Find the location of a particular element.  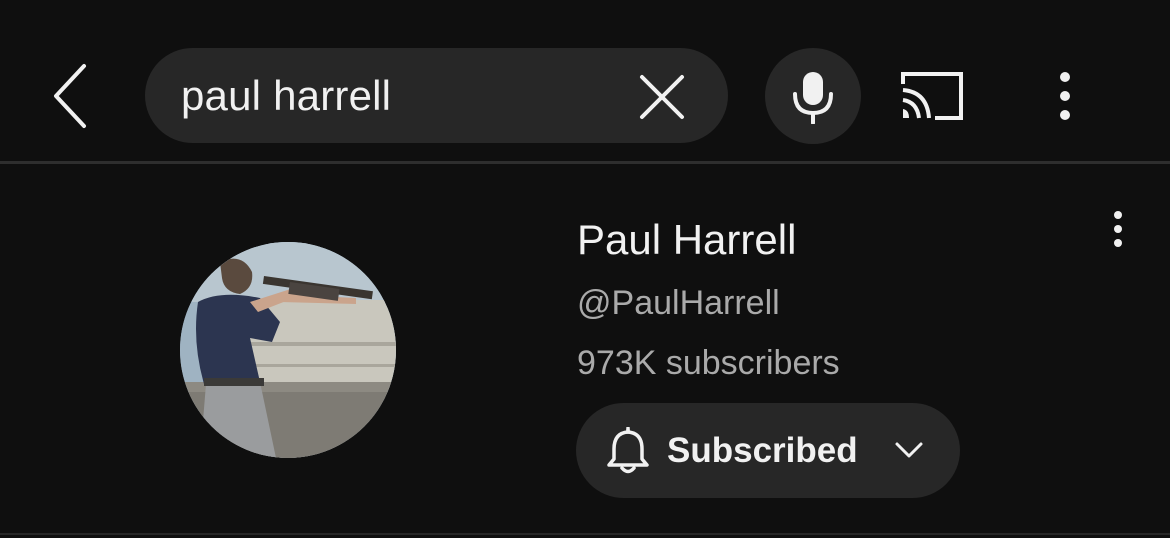

back-arrow-icon is located at coordinates (70, 96).